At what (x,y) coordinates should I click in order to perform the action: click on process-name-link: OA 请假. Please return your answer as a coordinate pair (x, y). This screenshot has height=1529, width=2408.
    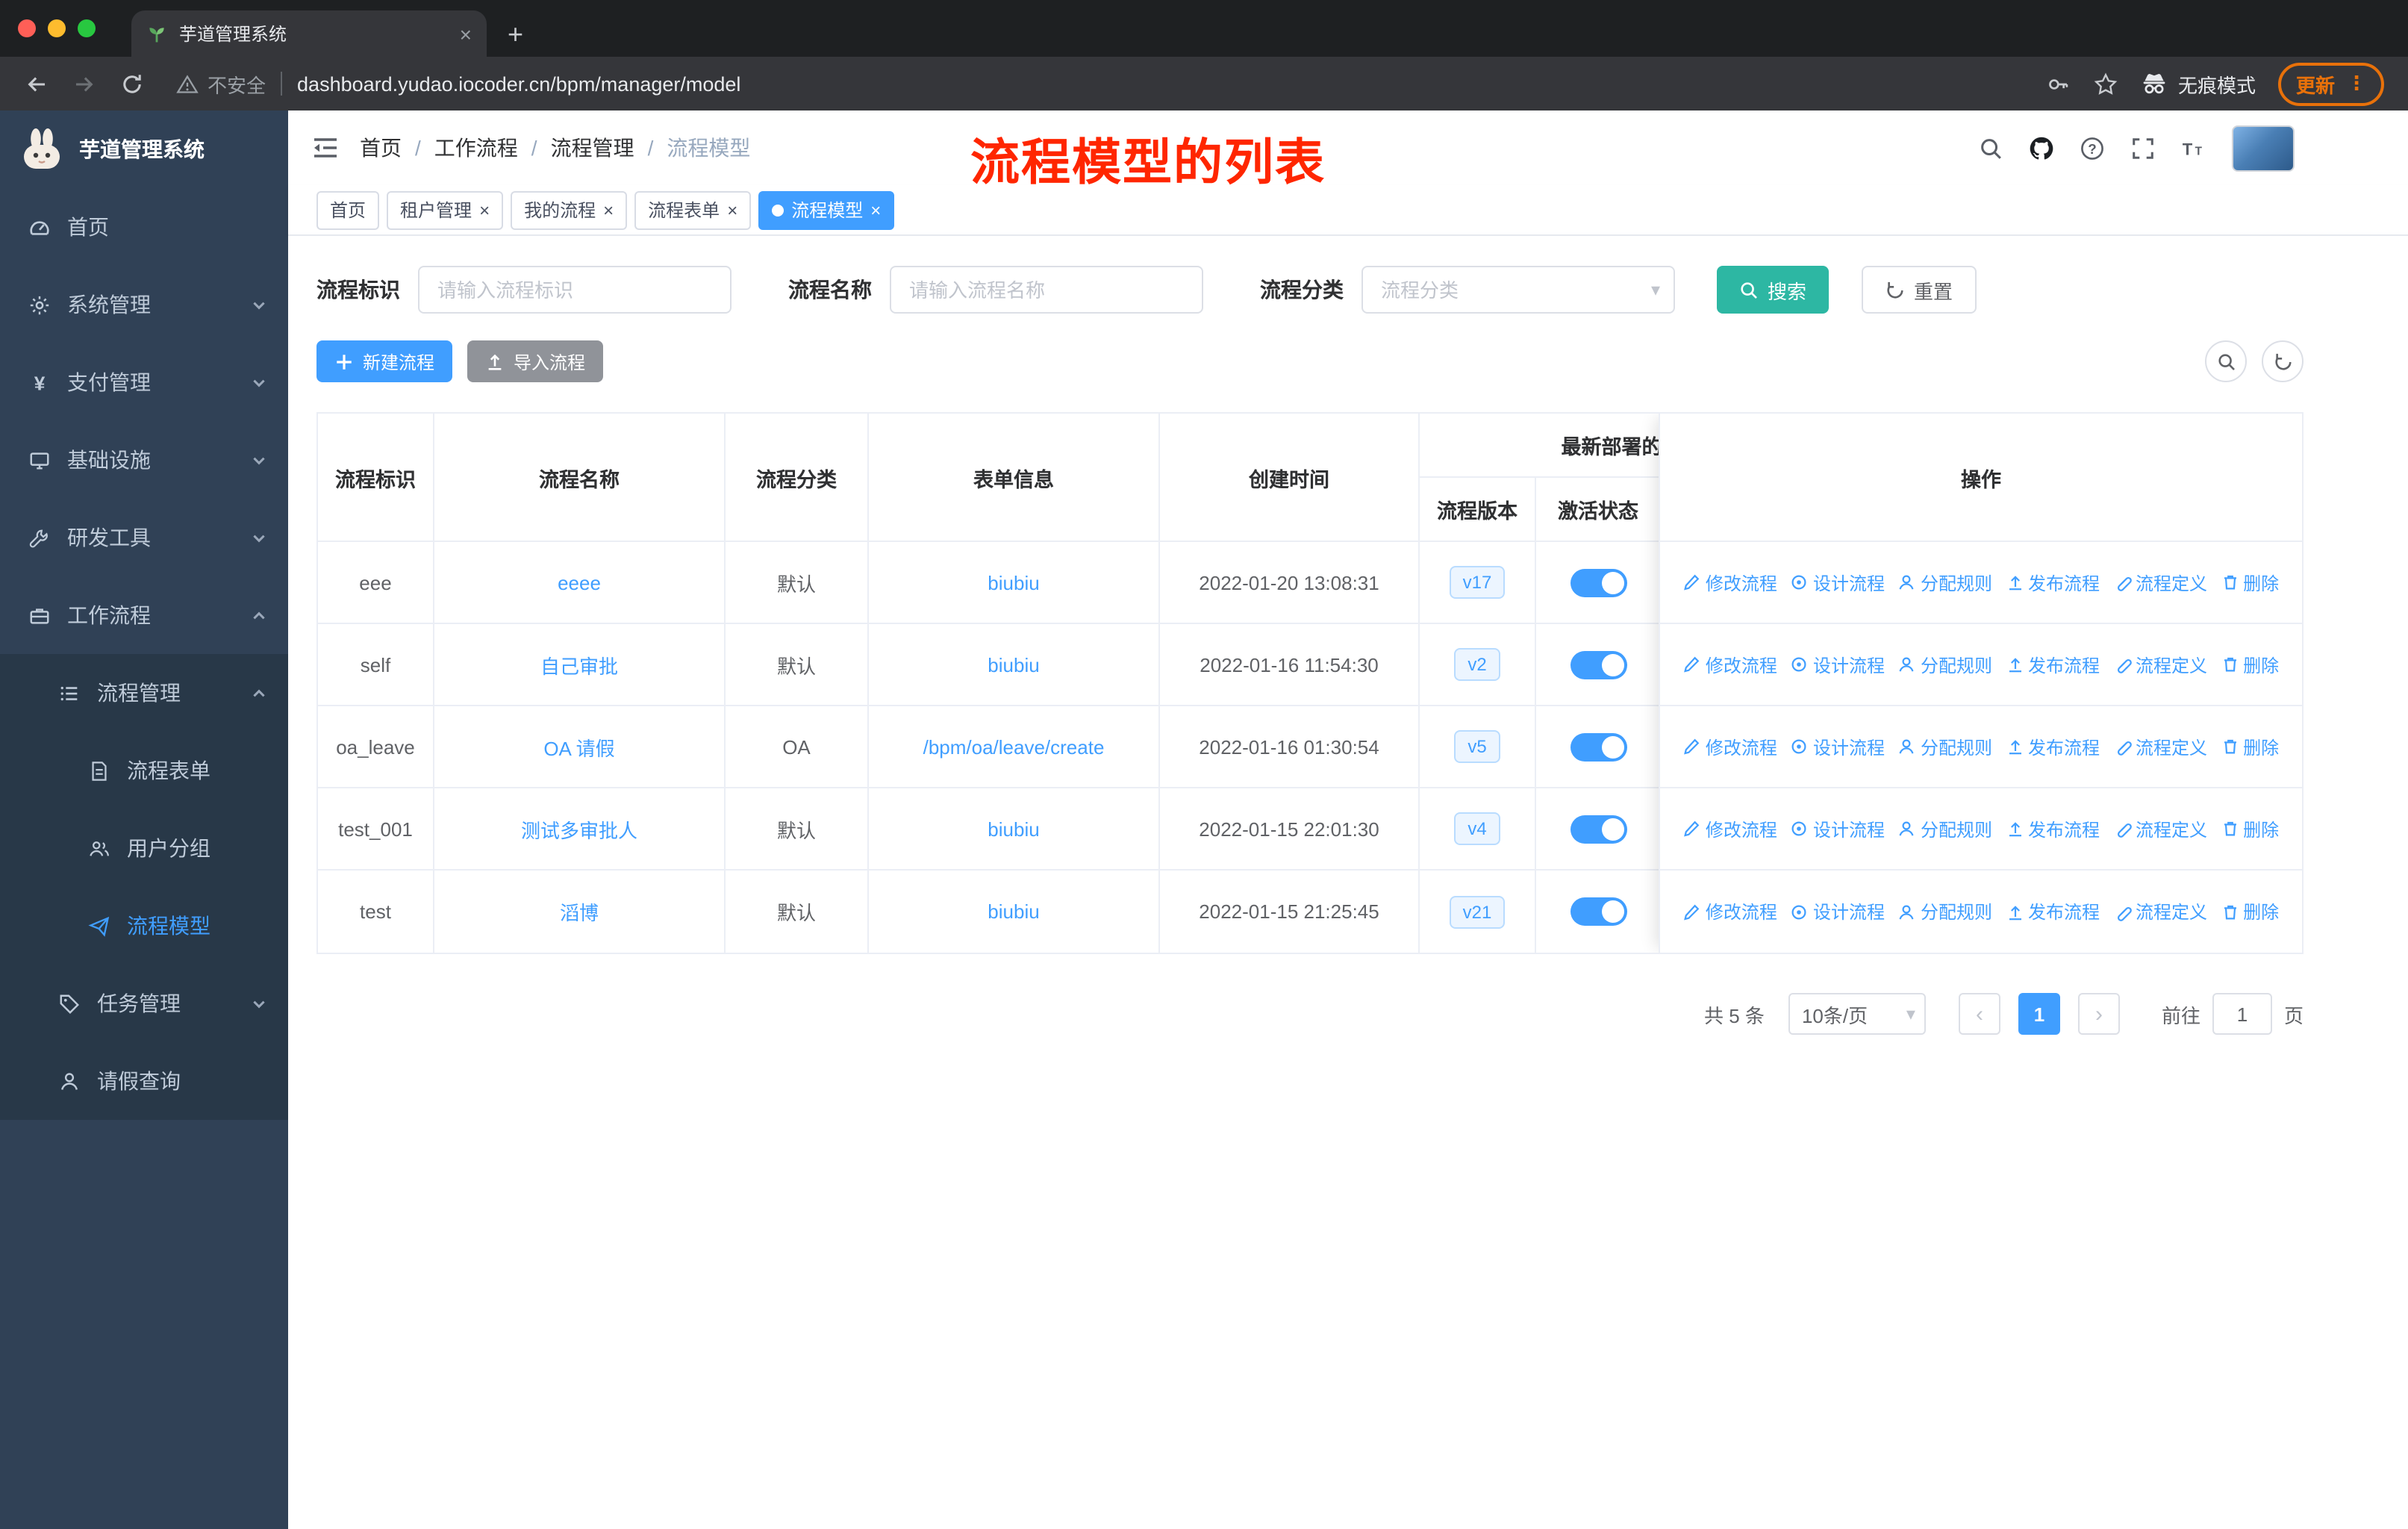
    Looking at the image, I should click on (578, 746).